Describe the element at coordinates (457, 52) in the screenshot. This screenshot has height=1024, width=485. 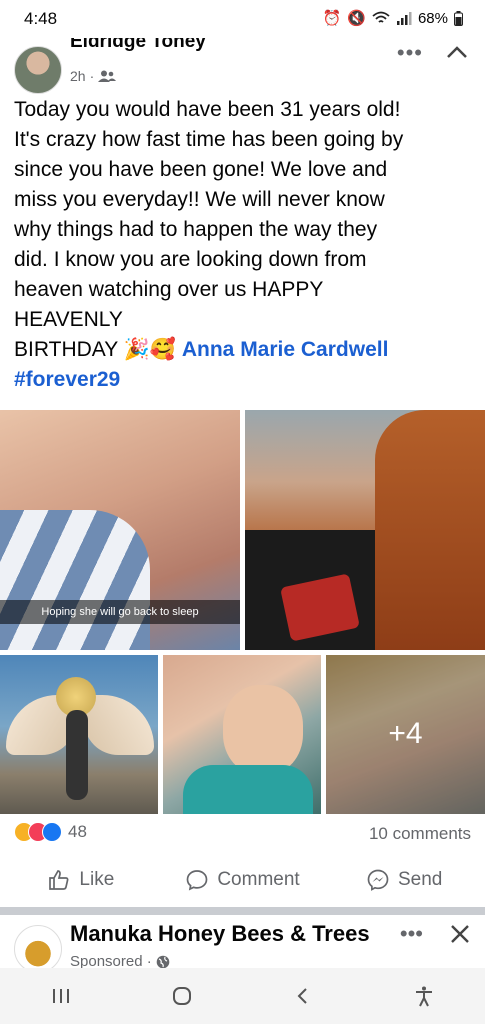
I see `collapse-icon` at that location.